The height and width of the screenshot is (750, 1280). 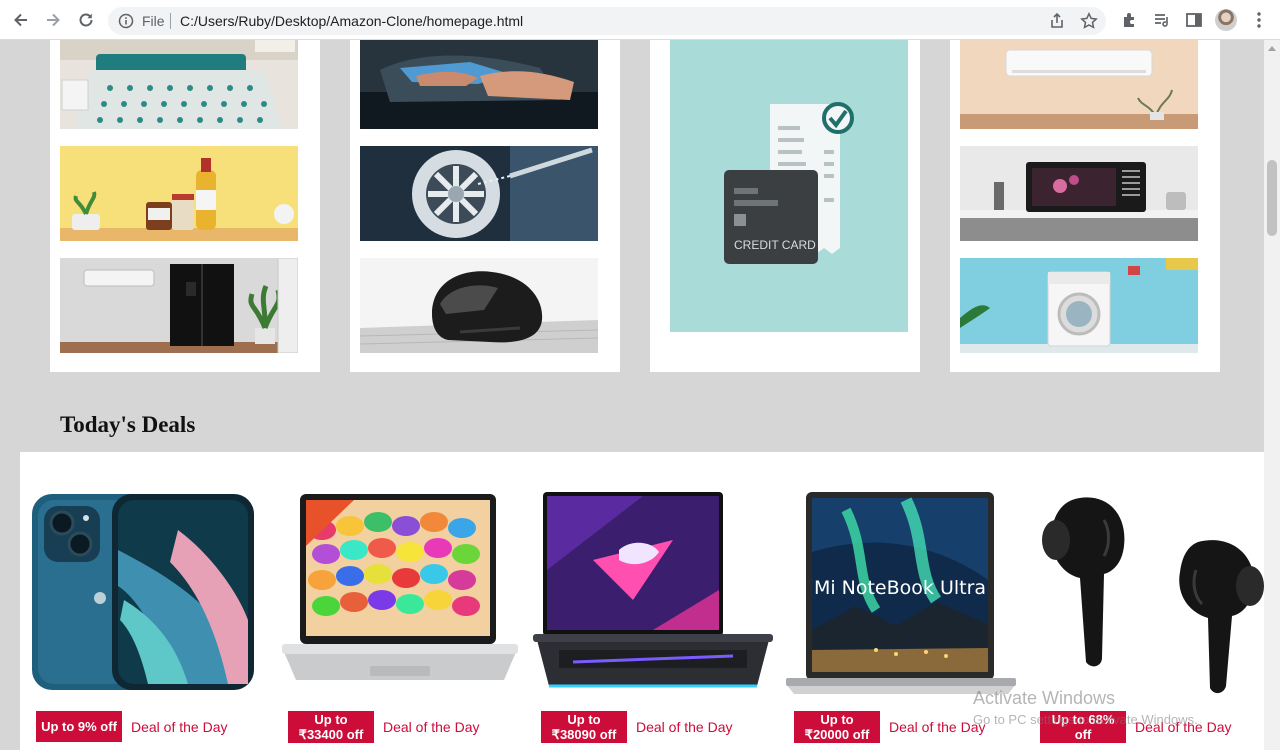 What do you see at coordinates (1085, 719) in the screenshot?
I see `watermark-subtitle: Go to PC settings to activate Windows.` at bounding box center [1085, 719].